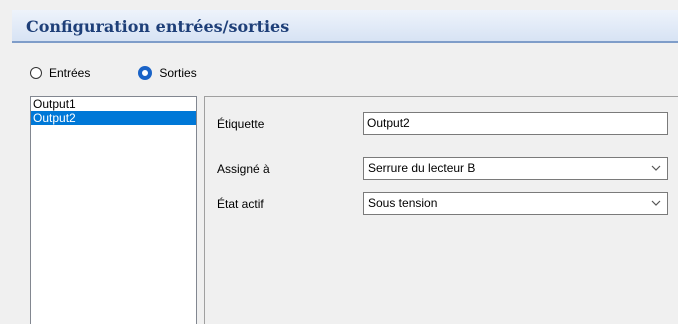 This screenshot has width=678, height=324. What do you see at coordinates (403, 203) in the screenshot?
I see `state-dropdown-value: Sous tension` at bounding box center [403, 203].